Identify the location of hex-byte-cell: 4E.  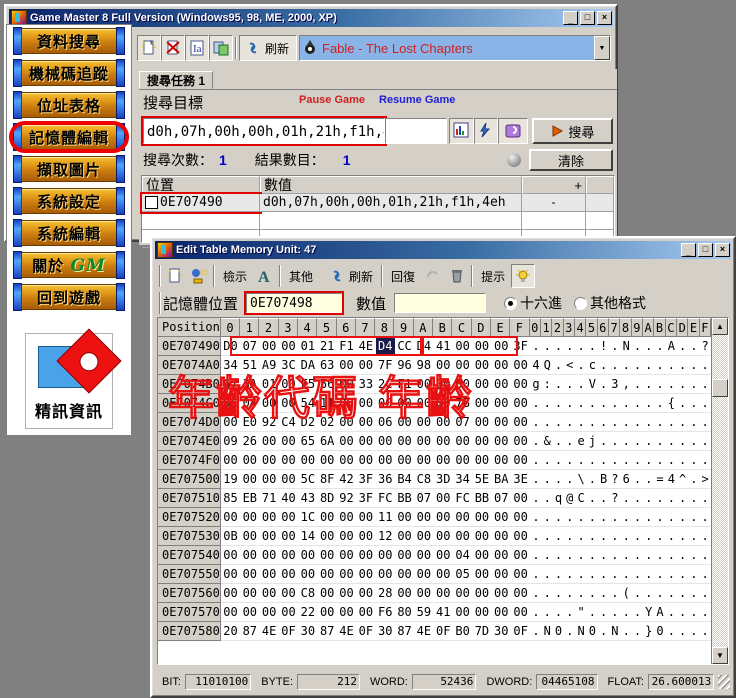
(366, 346).